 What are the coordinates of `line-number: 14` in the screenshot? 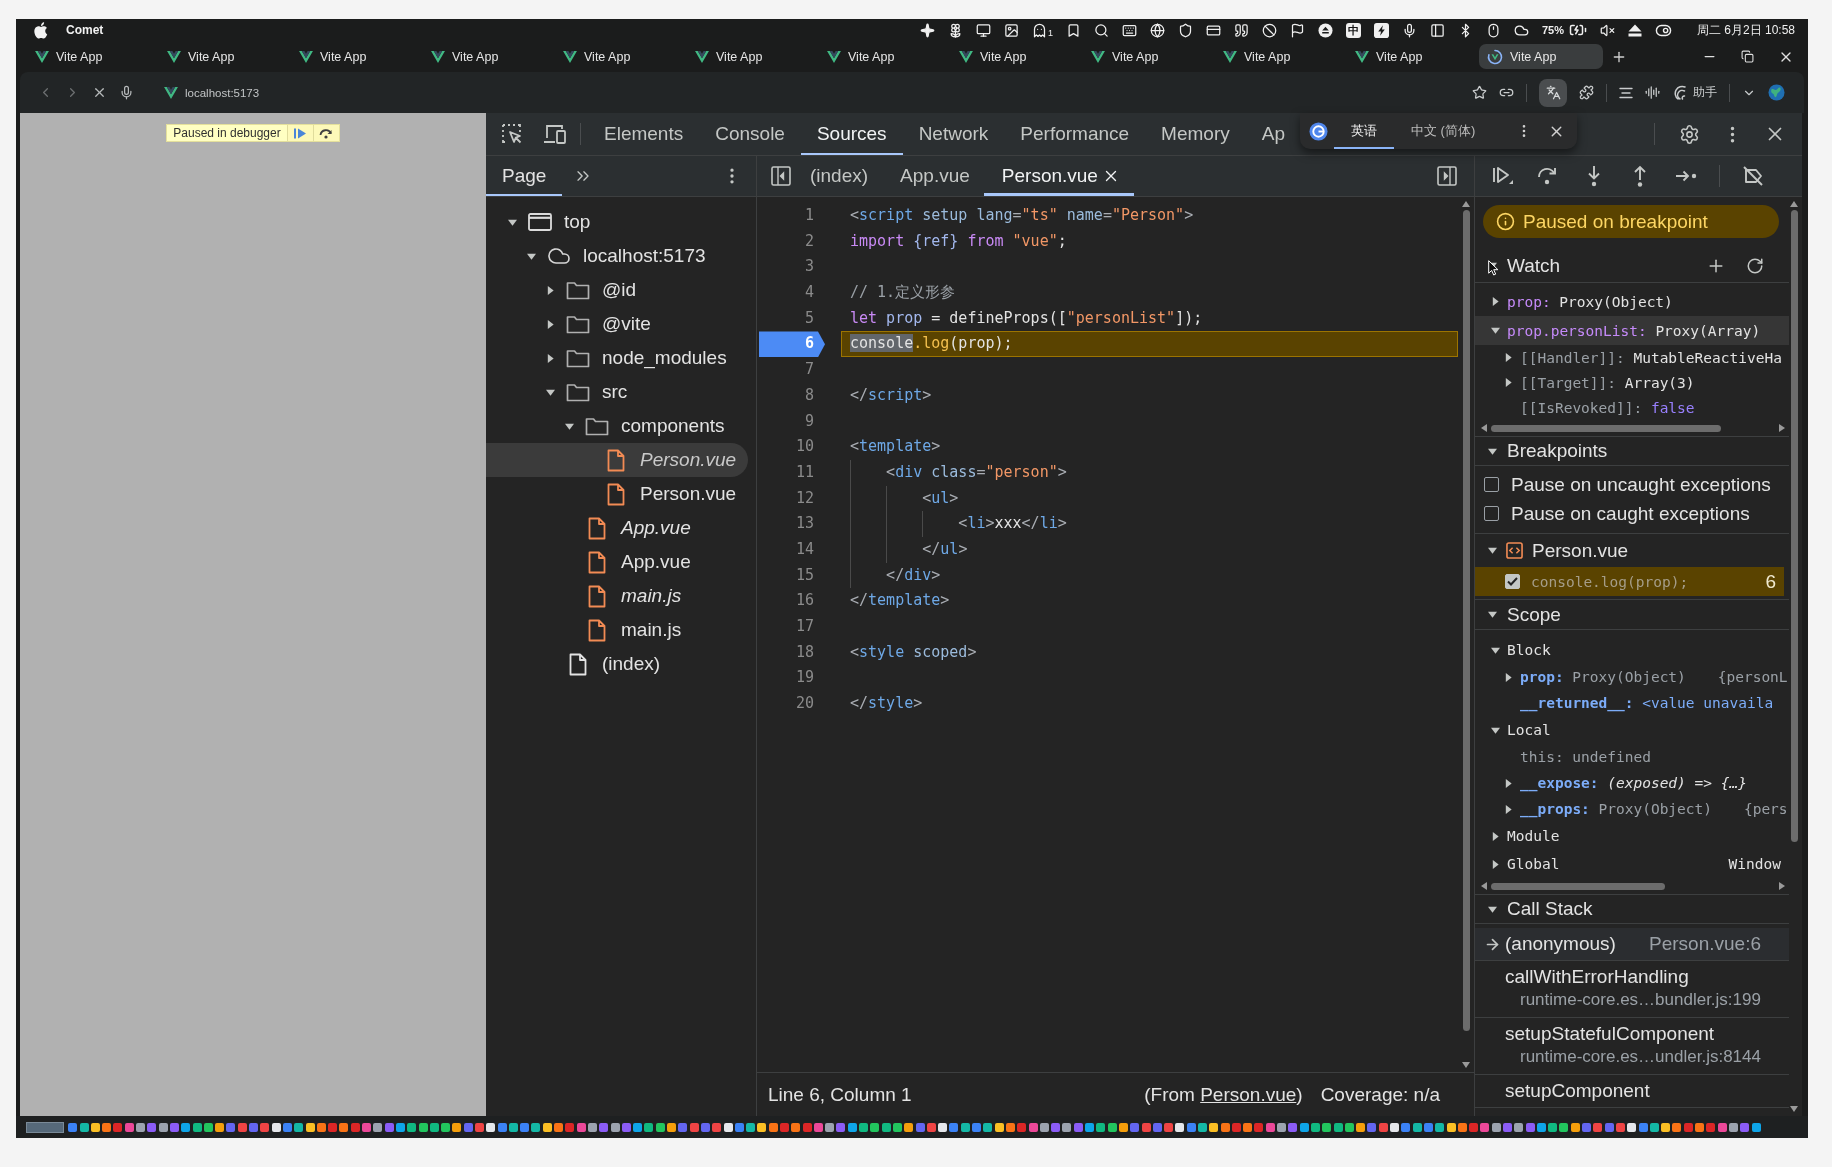 It's located at (792, 549).